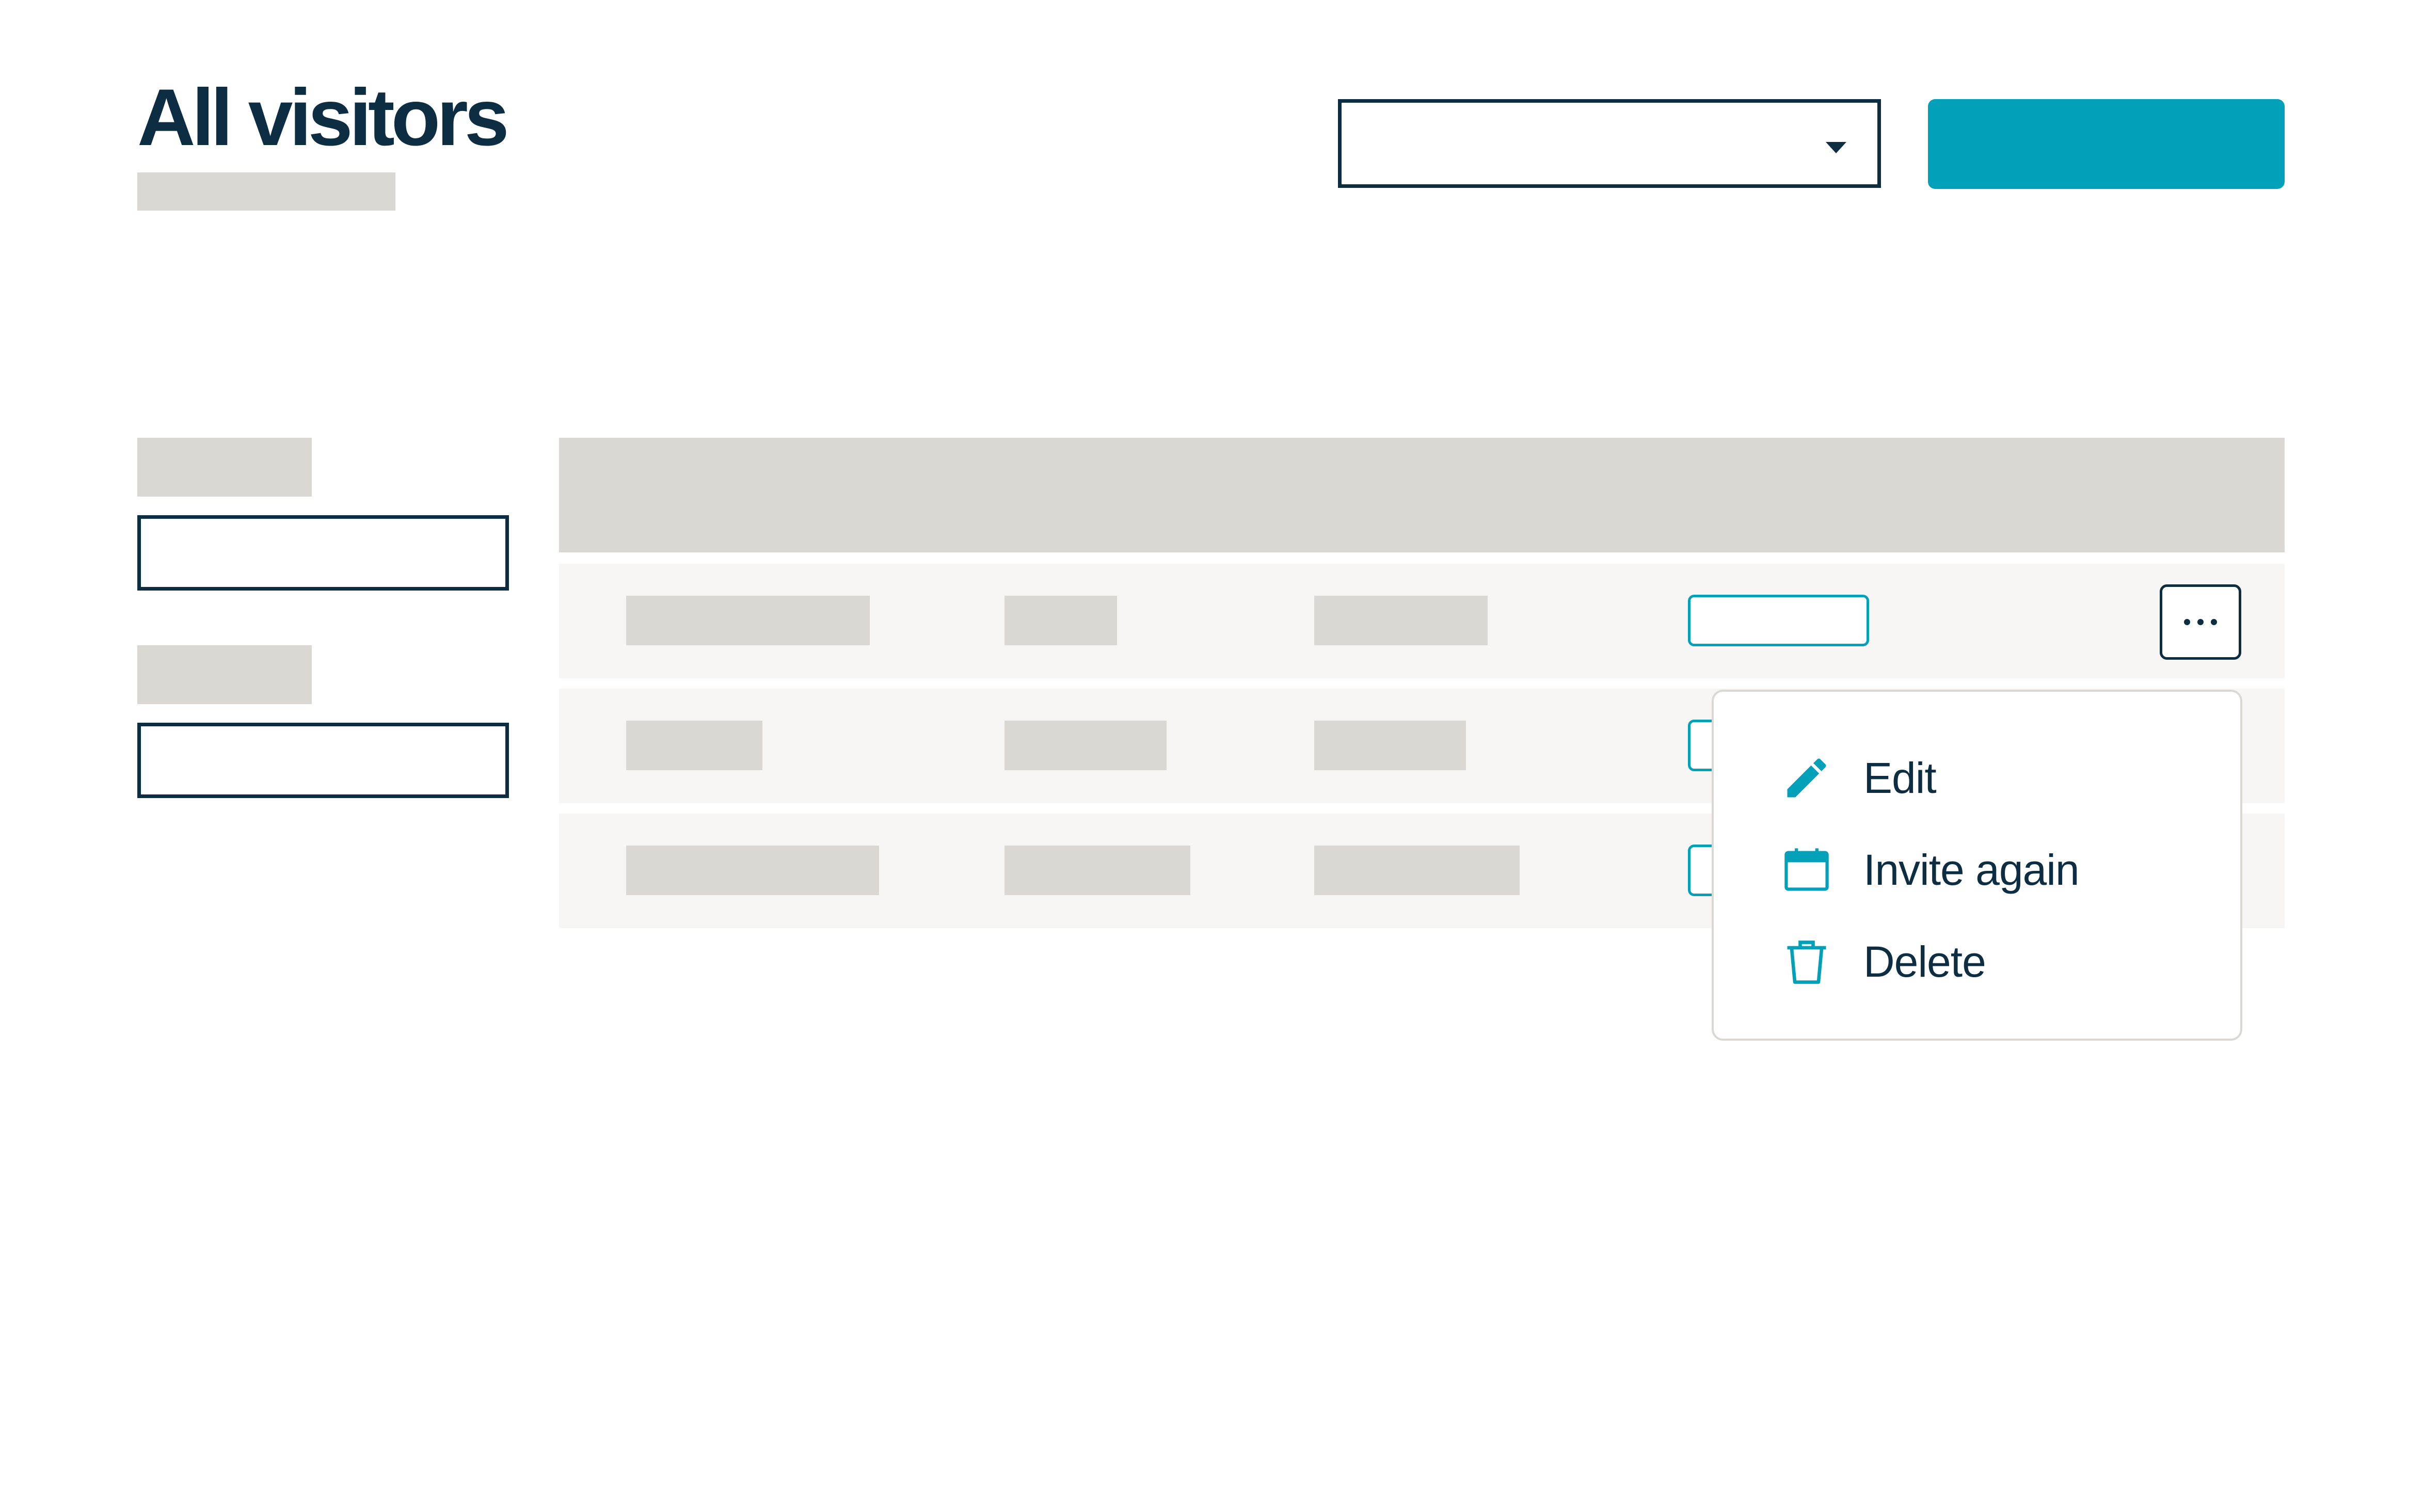  What do you see at coordinates (2106, 144) in the screenshot?
I see `primary-action-button` at bounding box center [2106, 144].